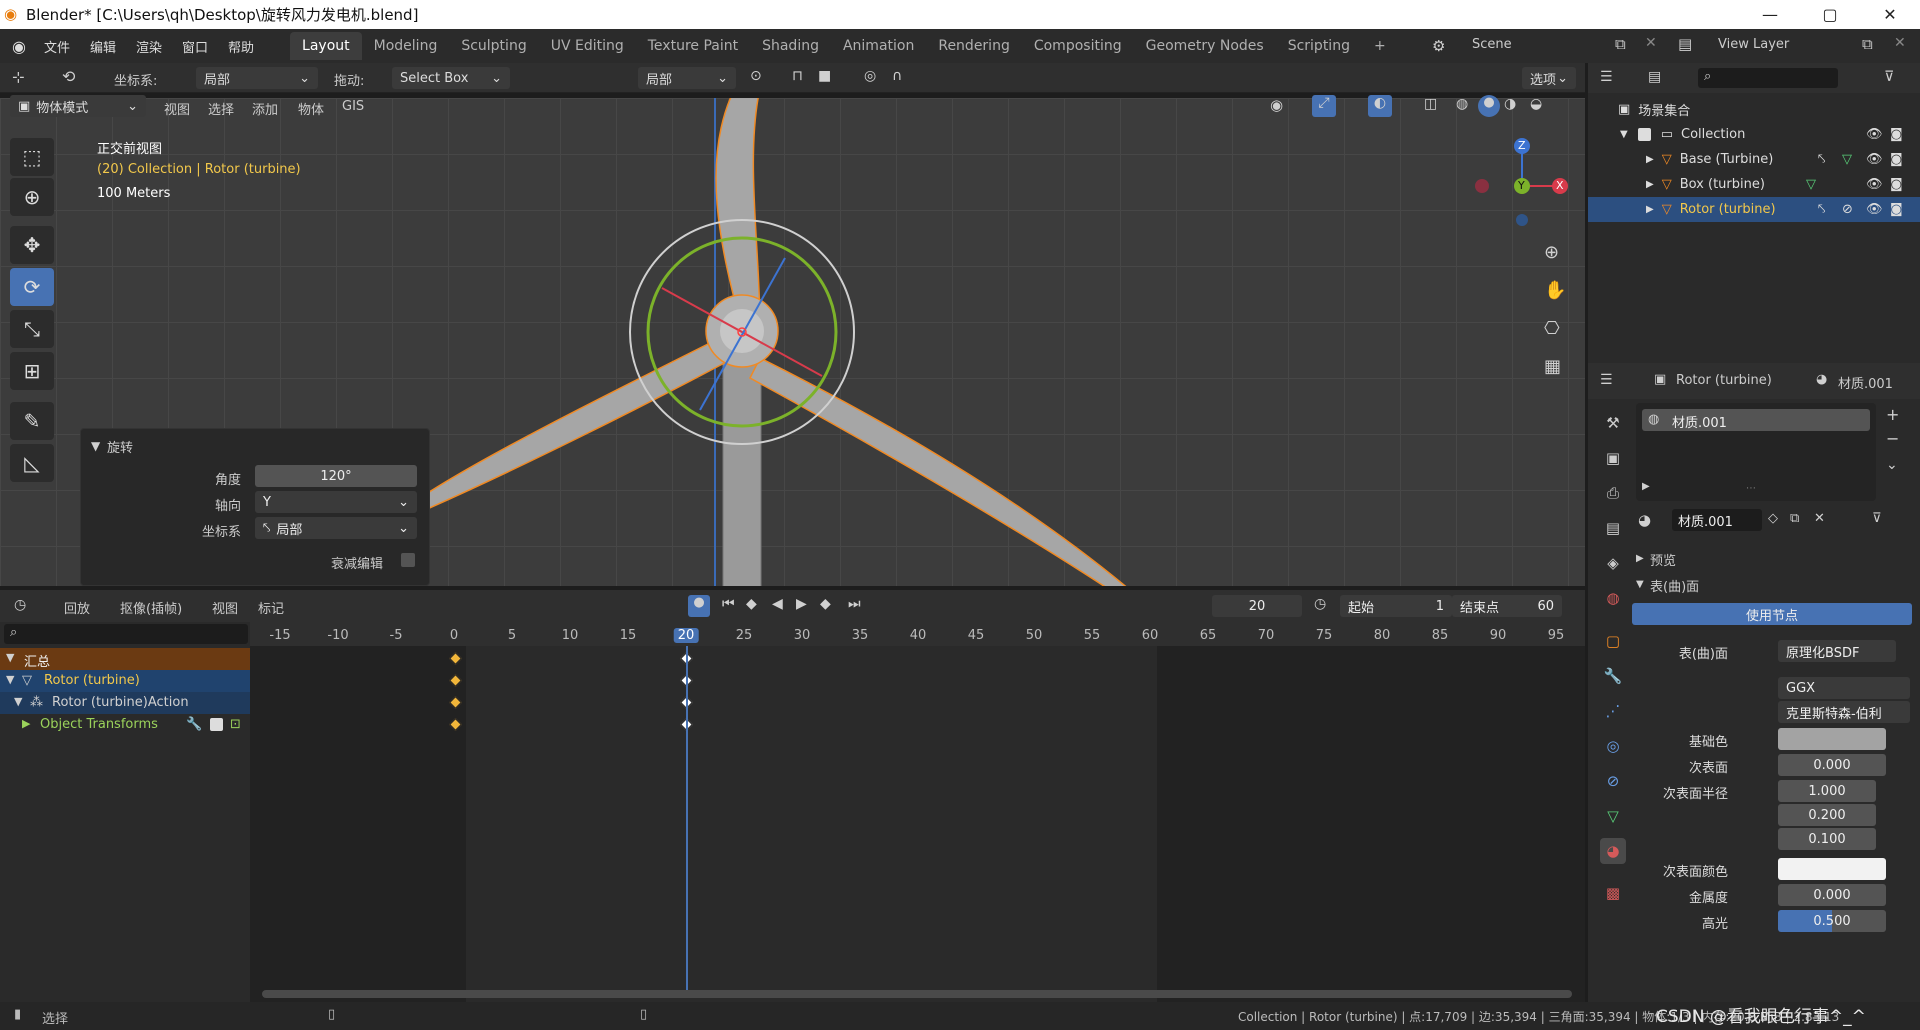 The image size is (1920, 1030). Describe the element at coordinates (1613, 746) in the screenshot. I see `physics-tab-icon: ◎` at that location.